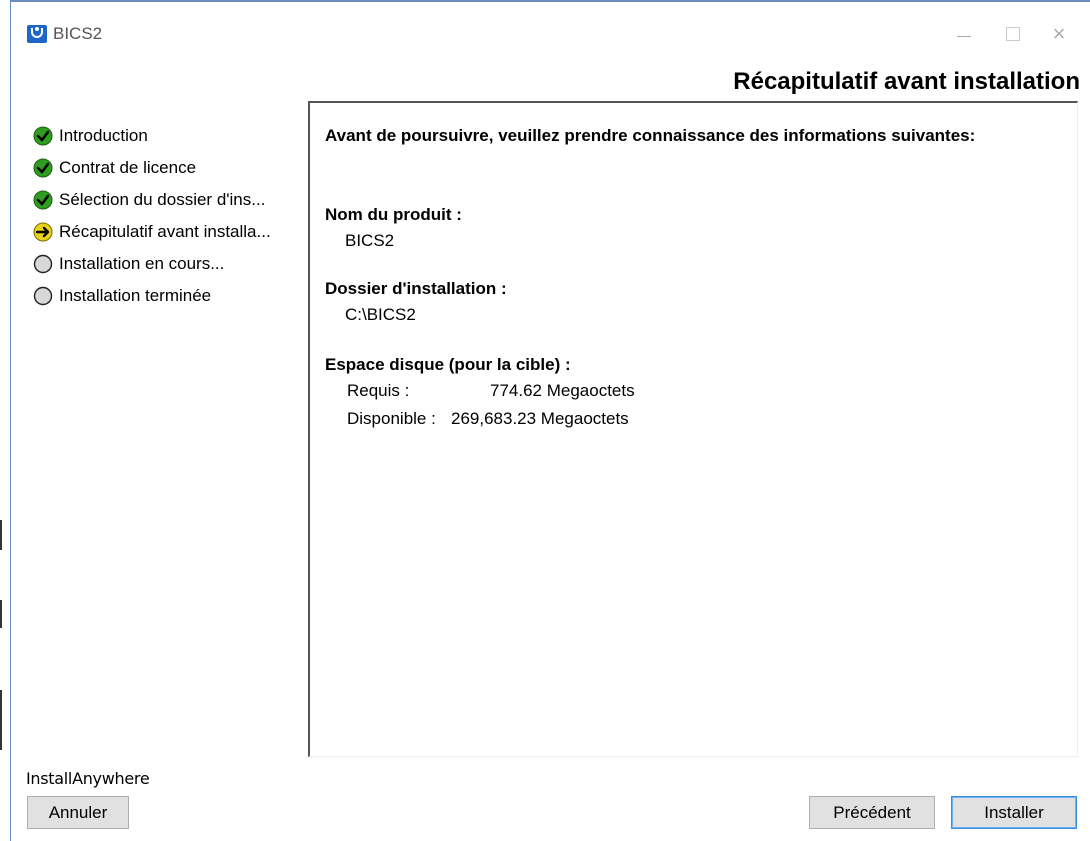  I want to click on required-value: 774.62 Megaoctets, so click(562, 390).